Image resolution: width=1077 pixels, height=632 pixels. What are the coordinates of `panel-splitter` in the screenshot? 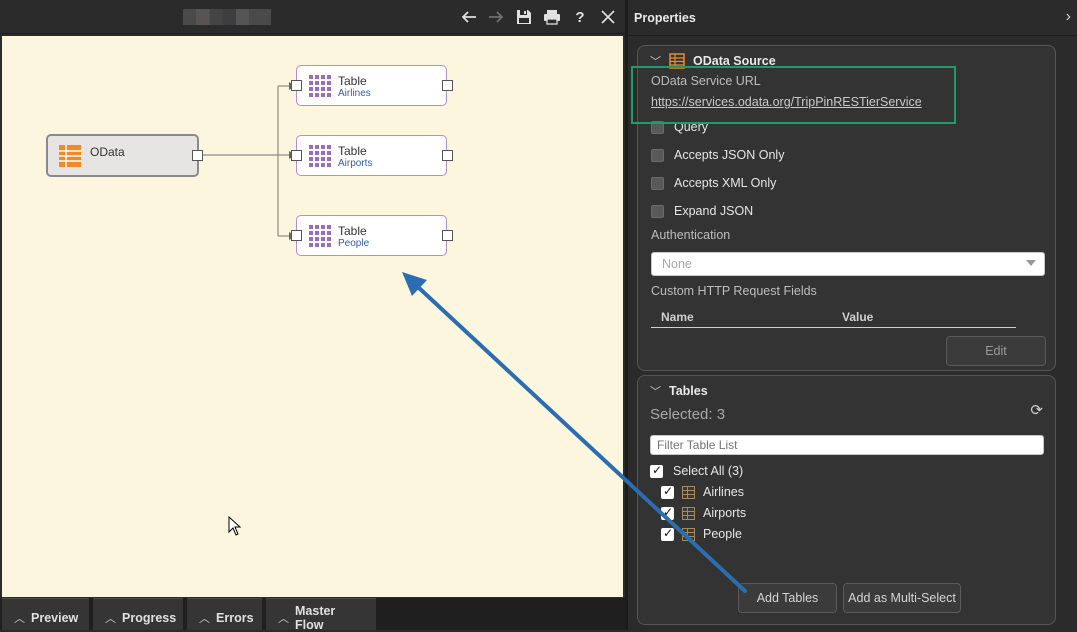 It's located at (626, 315).